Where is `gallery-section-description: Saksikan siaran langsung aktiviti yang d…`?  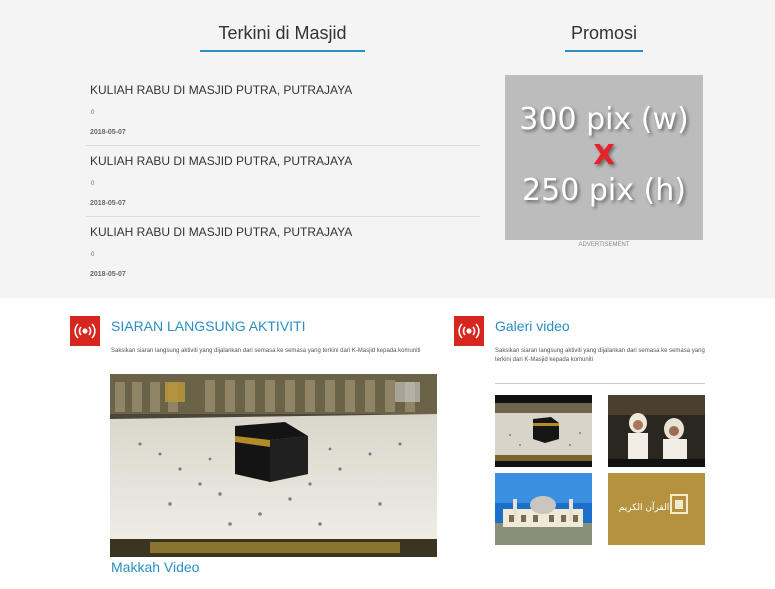
gallery-section-description: Saksikan siaran langsung aktiviti yang d… is located at coordinates (600, 355).